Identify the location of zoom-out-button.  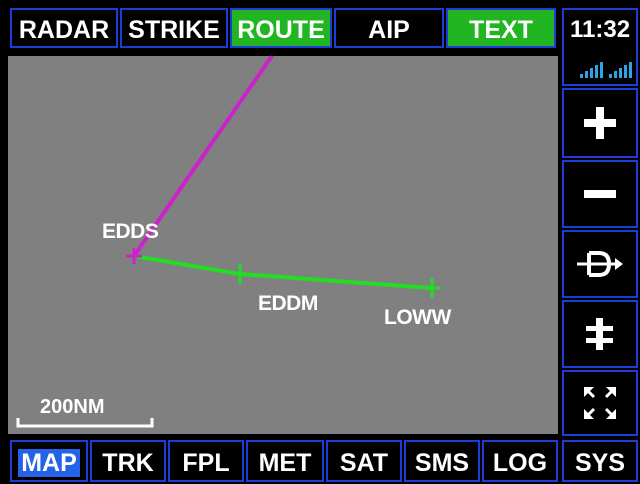
(600, 194).